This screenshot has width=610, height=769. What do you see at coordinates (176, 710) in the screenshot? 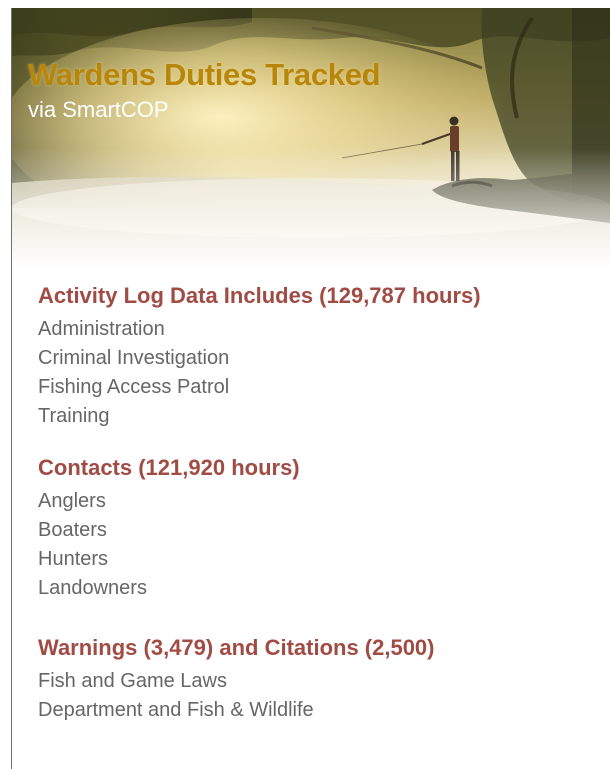
I see `list-item: Department and Fish & Wildlife` at bounding box center [176, 710].